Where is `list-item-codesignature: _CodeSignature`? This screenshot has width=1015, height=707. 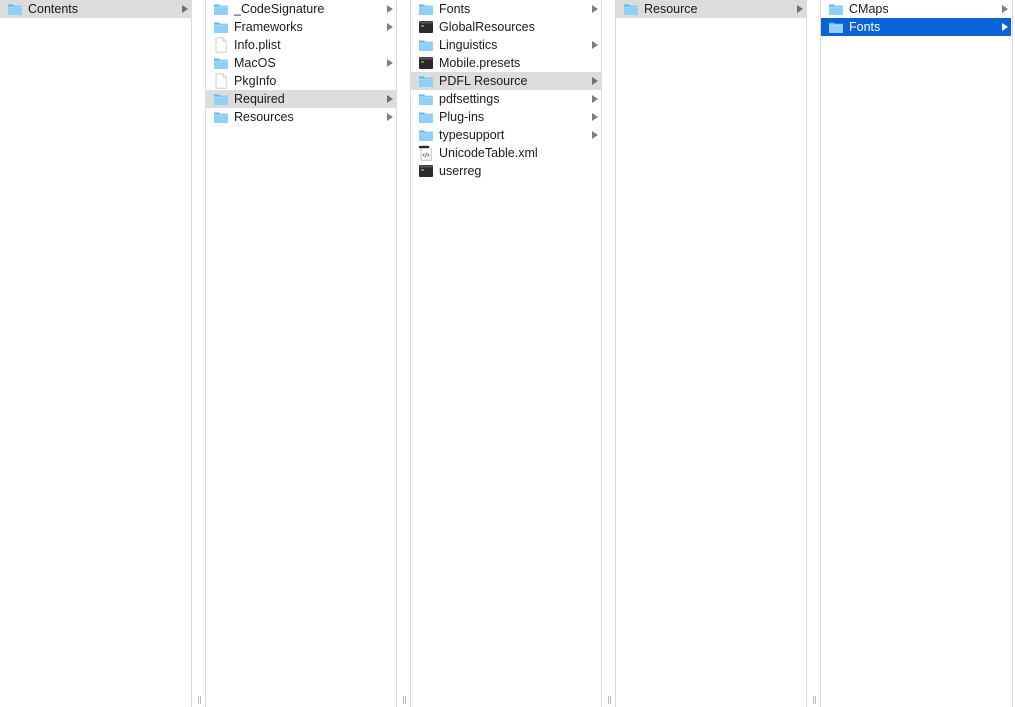 list-item-codesignature: _CodeSignature is located at coordinates (301, 9).